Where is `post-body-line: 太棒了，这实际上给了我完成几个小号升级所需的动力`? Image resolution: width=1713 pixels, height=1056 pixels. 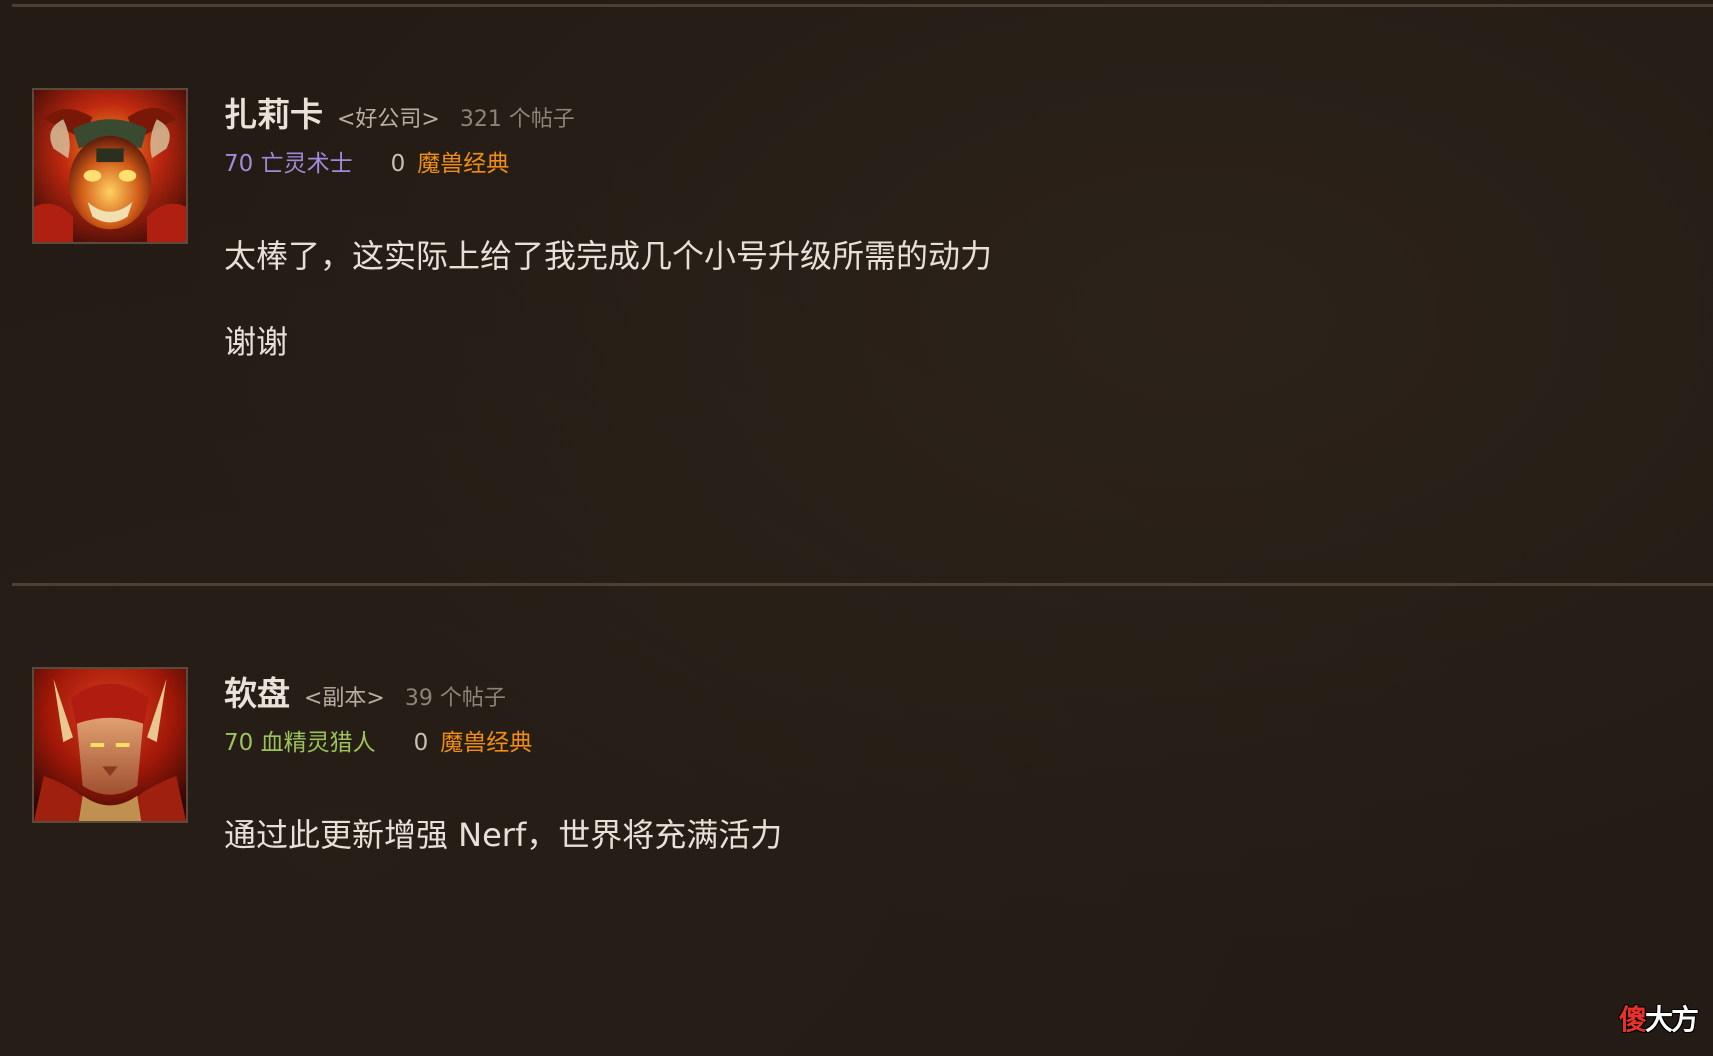 post-body-line: 太棒了，这实际上给了我完成几个小号升级所需的动力 is located at coordinates (608, 256).